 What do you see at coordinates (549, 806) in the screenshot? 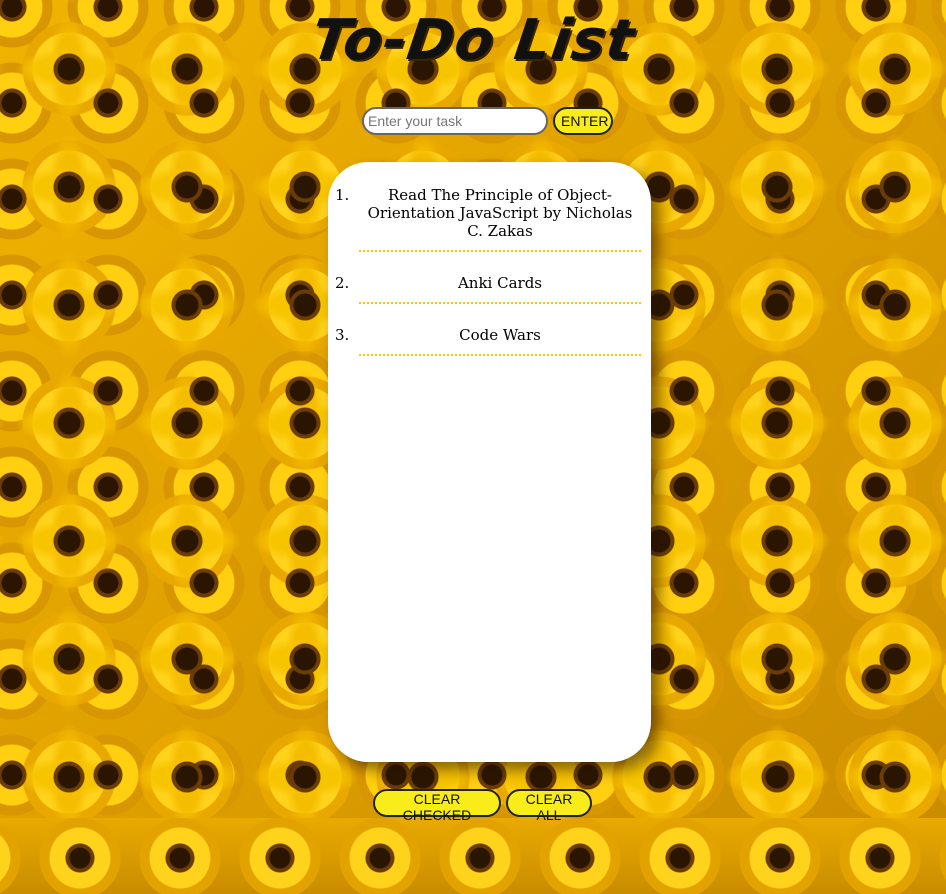
I see `clear-all-button: CLEAR ALL` at bounding box center [549, 806].